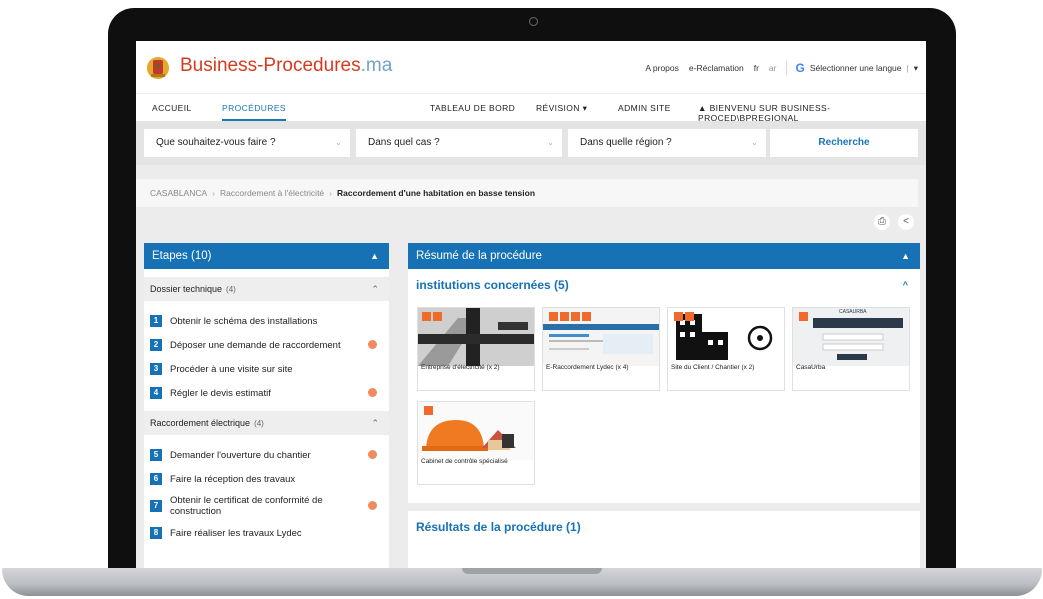  Describe the element at coordinates (756, 68) in the screenshot. I see `lang-fr-link: fr` at that location.